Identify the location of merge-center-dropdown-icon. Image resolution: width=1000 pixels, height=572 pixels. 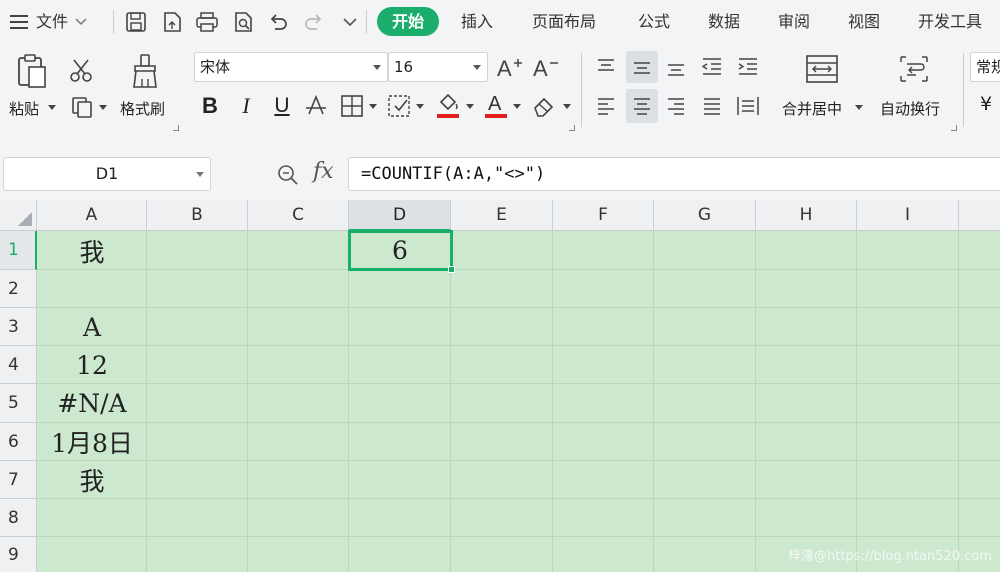
(859, 107).